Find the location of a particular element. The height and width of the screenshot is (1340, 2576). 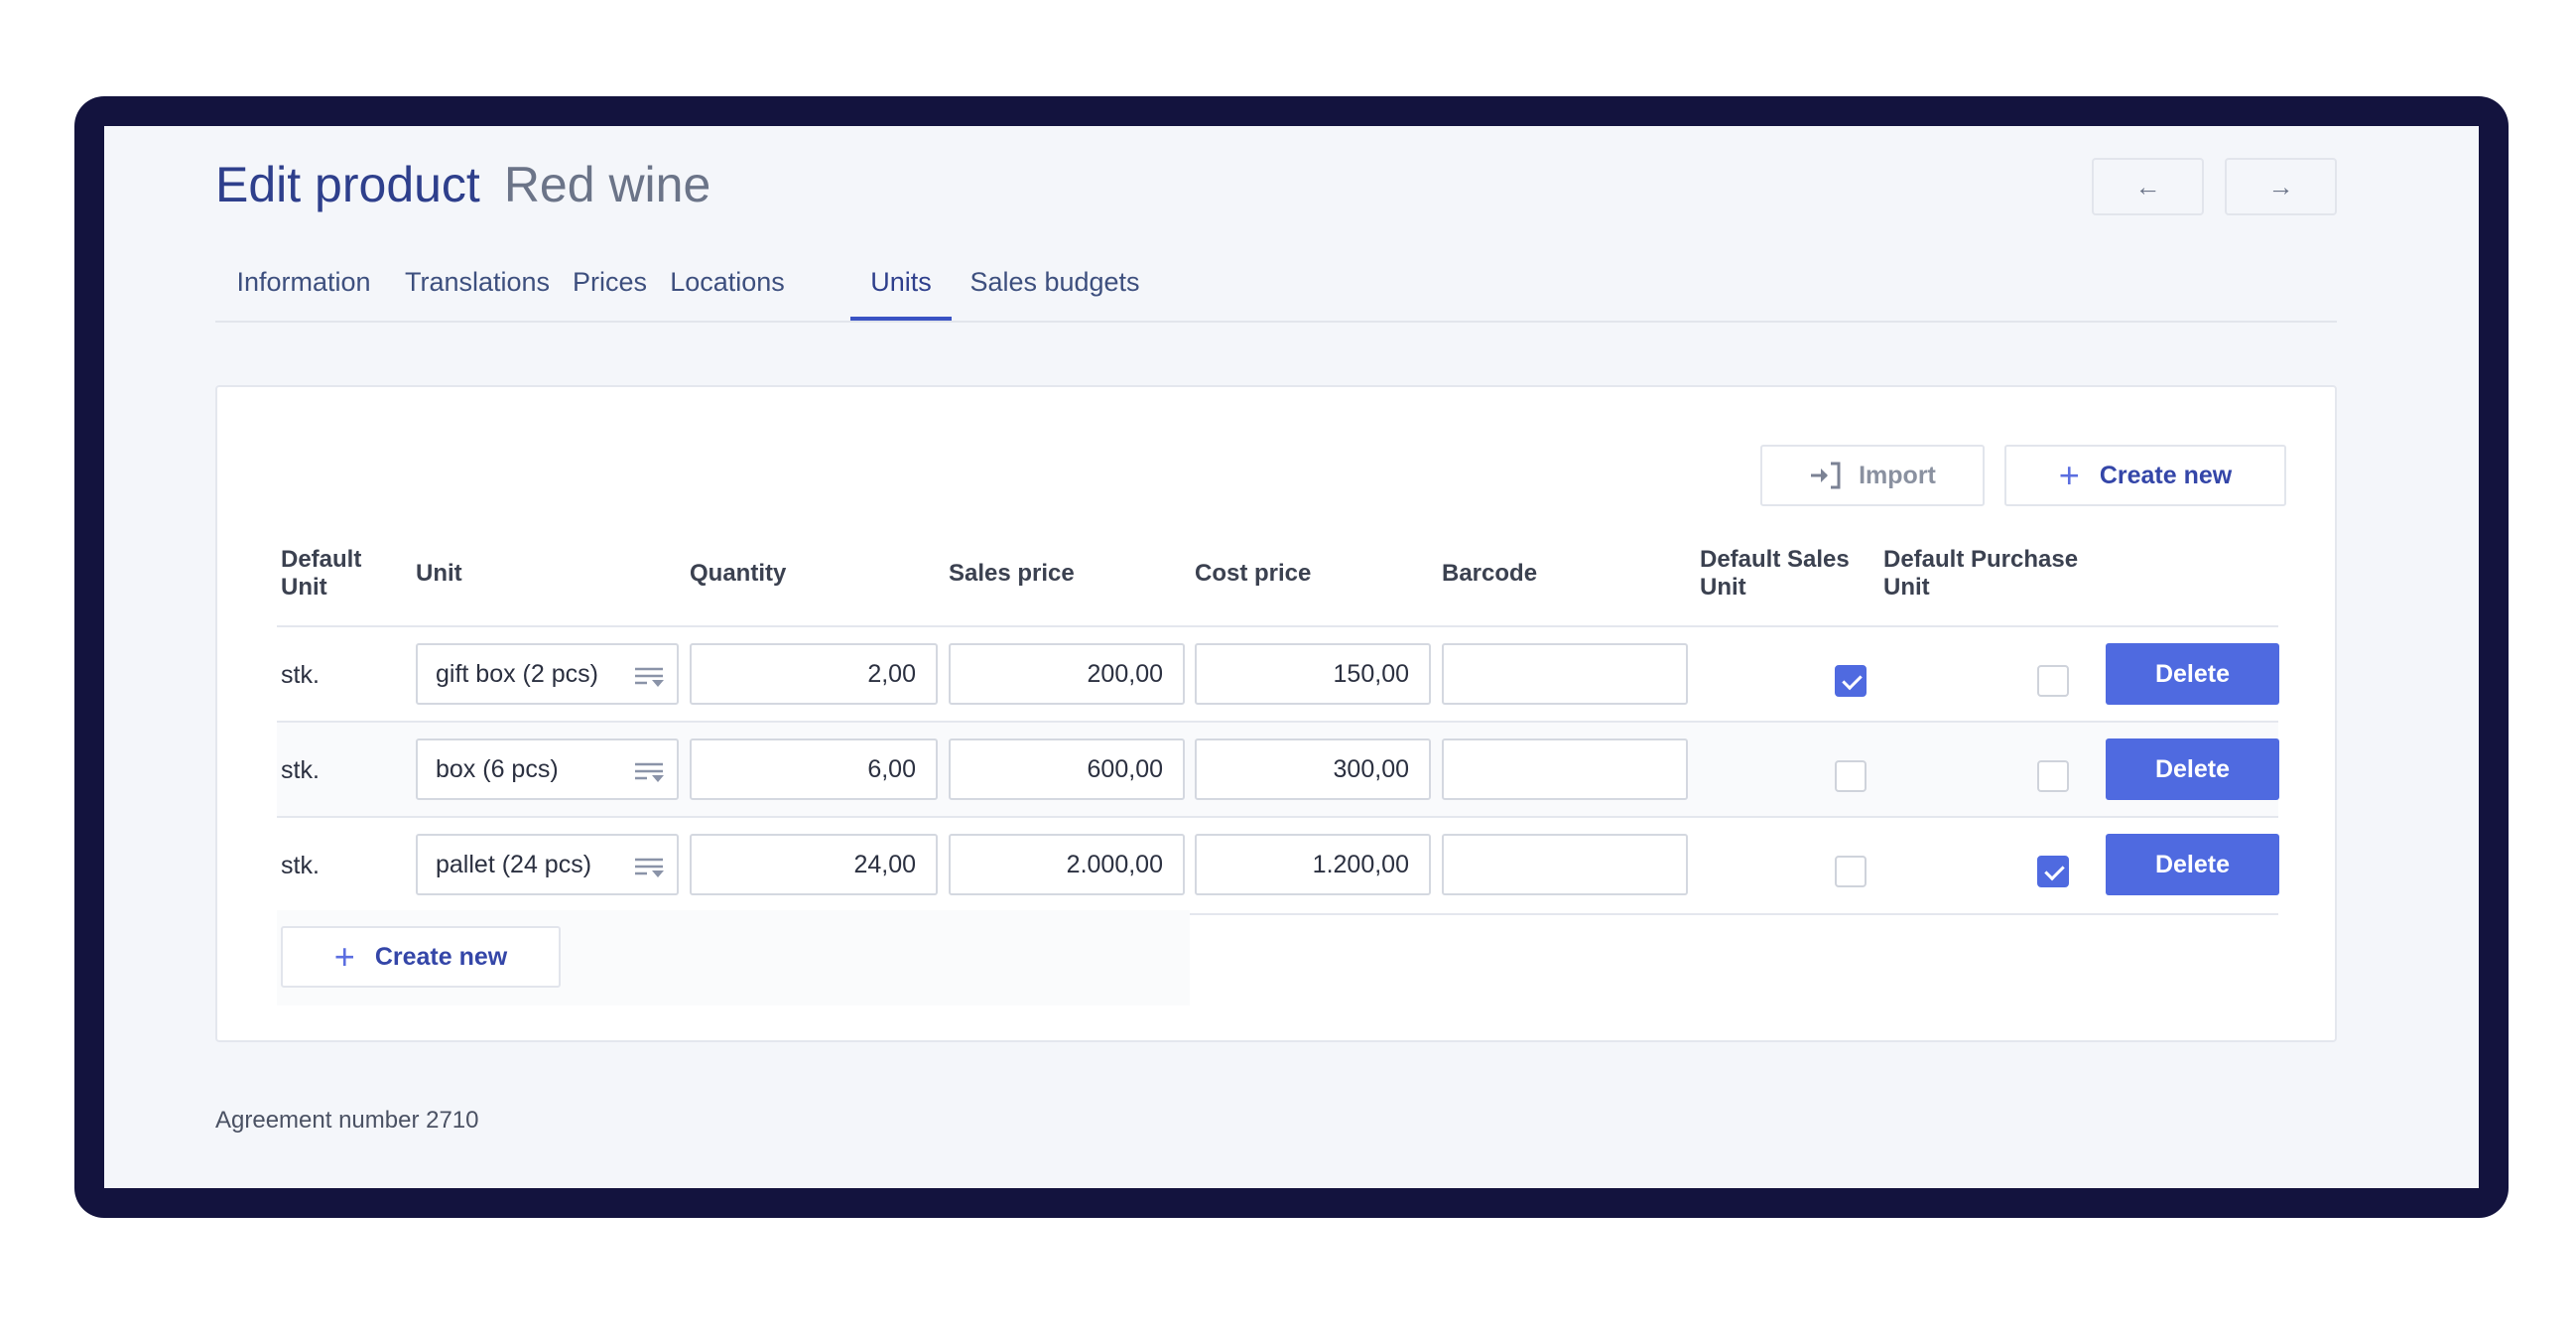

sales-price-input: 2.000,00 is located at coordinates (1067, 864).